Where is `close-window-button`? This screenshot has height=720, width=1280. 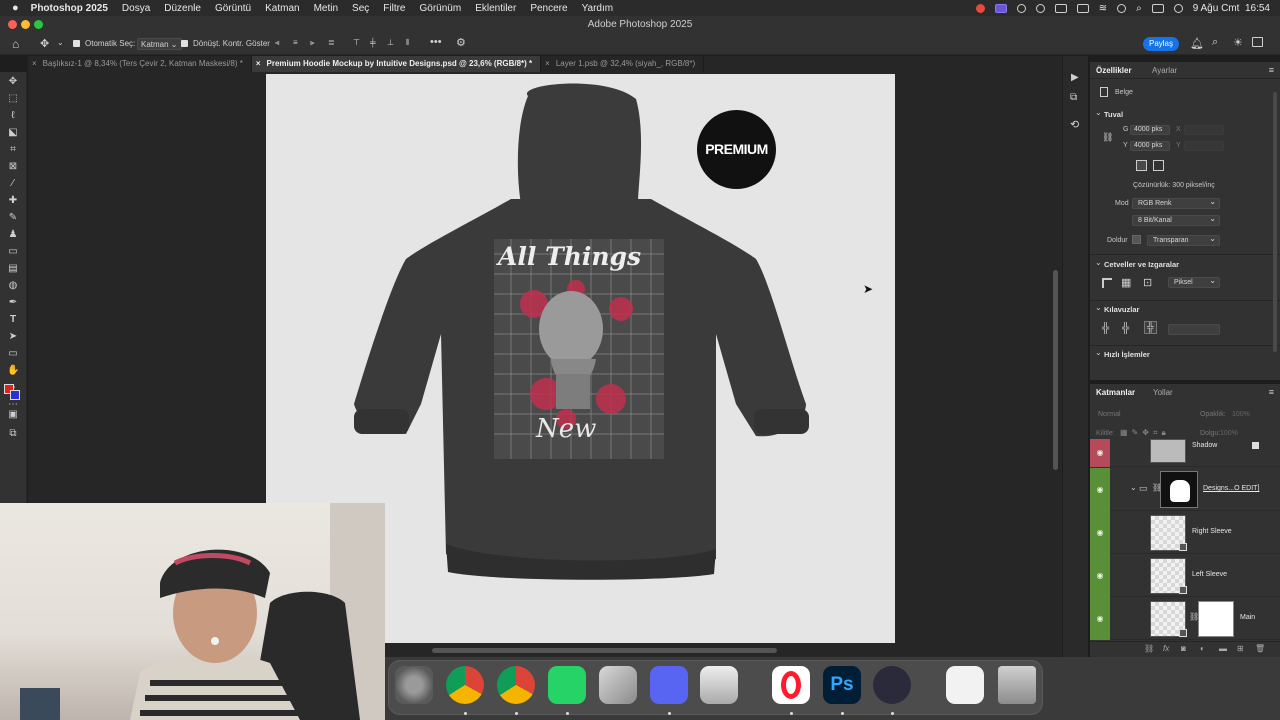
close-window-button is located at coordinates (12, 24).